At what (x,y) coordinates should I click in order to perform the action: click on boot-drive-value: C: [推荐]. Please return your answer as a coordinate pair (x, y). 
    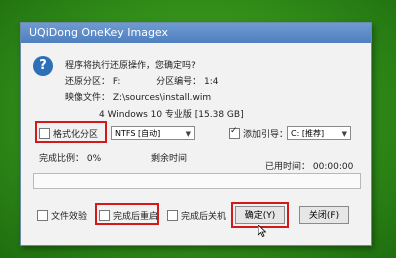
    Looking at the image, I should click on (308, 133).